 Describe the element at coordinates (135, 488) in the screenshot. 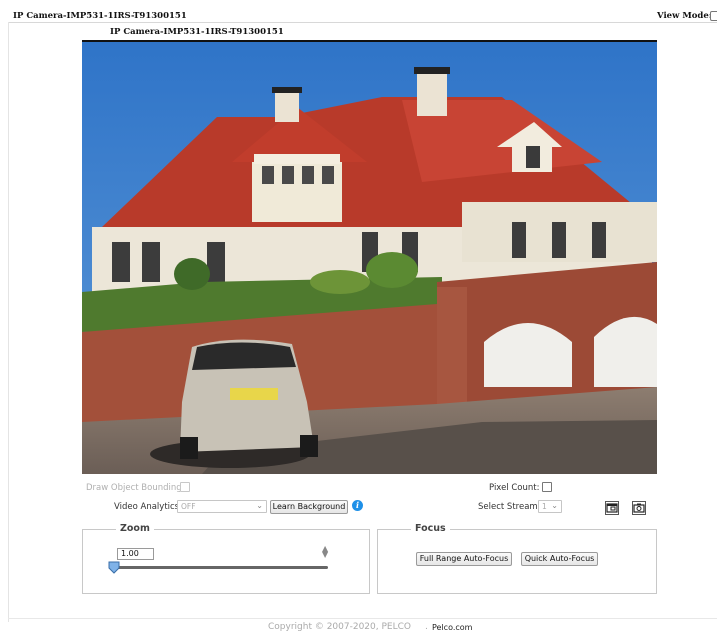

I see `draw-object-bounding-label: Draw Object Bounding:` at that location.